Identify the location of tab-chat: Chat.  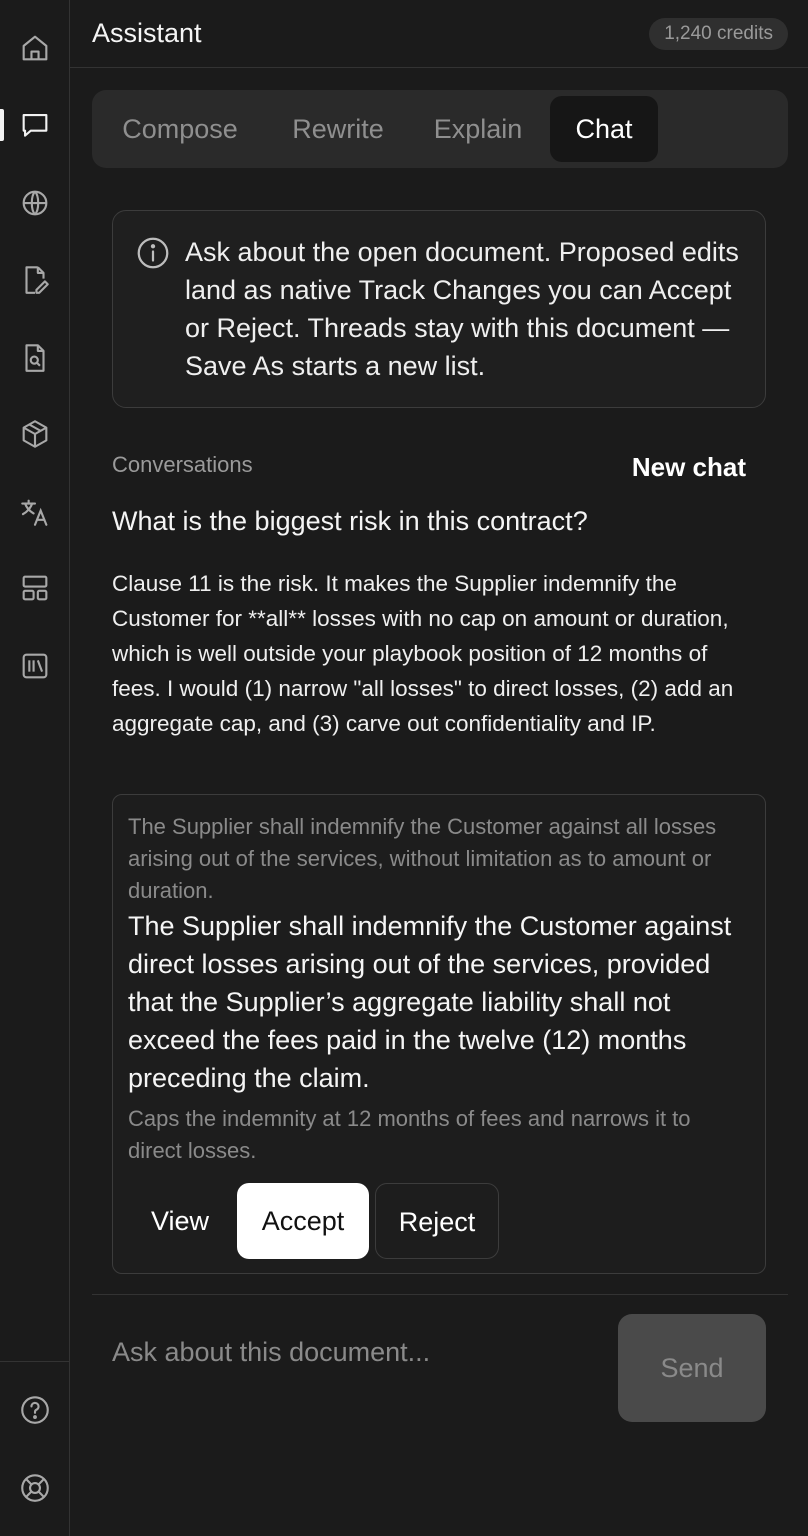
(604, 129).